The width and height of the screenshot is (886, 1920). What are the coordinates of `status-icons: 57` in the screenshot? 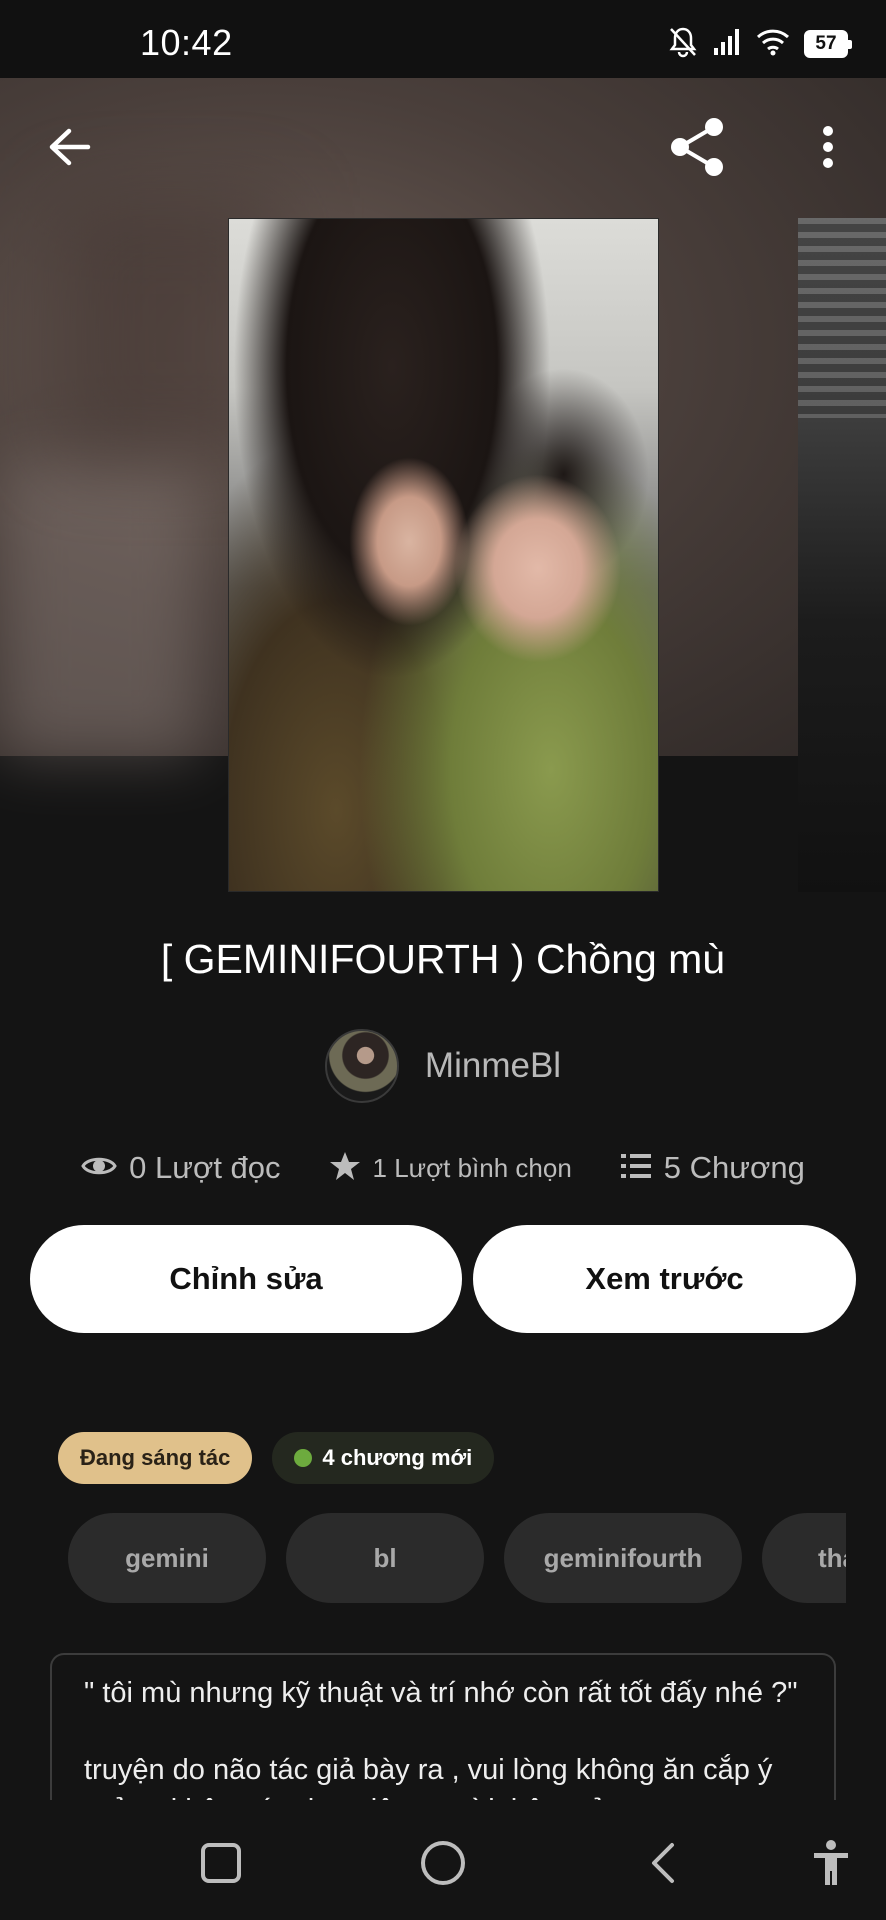 It's located at (760, 44).